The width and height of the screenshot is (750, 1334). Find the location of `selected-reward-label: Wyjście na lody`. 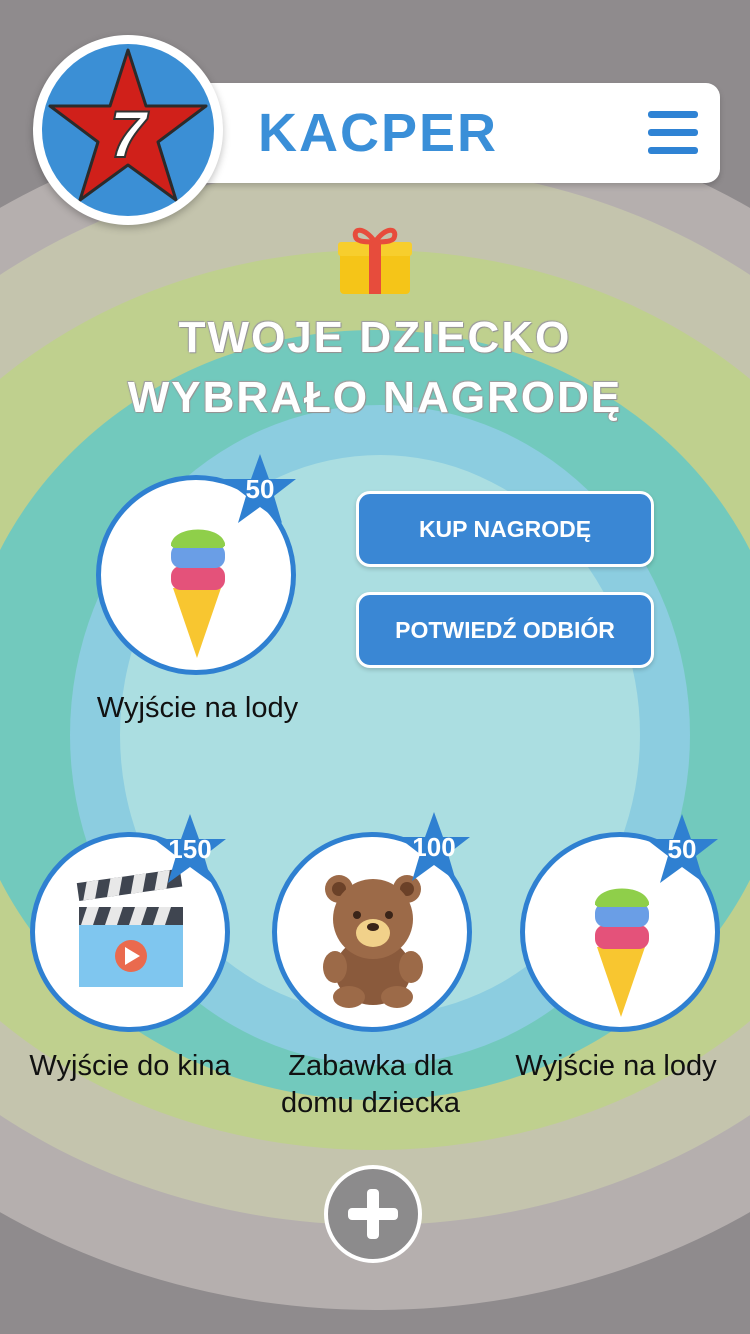

selected-reward-label: Wyjście na lody is located at coordinates (197, 708).